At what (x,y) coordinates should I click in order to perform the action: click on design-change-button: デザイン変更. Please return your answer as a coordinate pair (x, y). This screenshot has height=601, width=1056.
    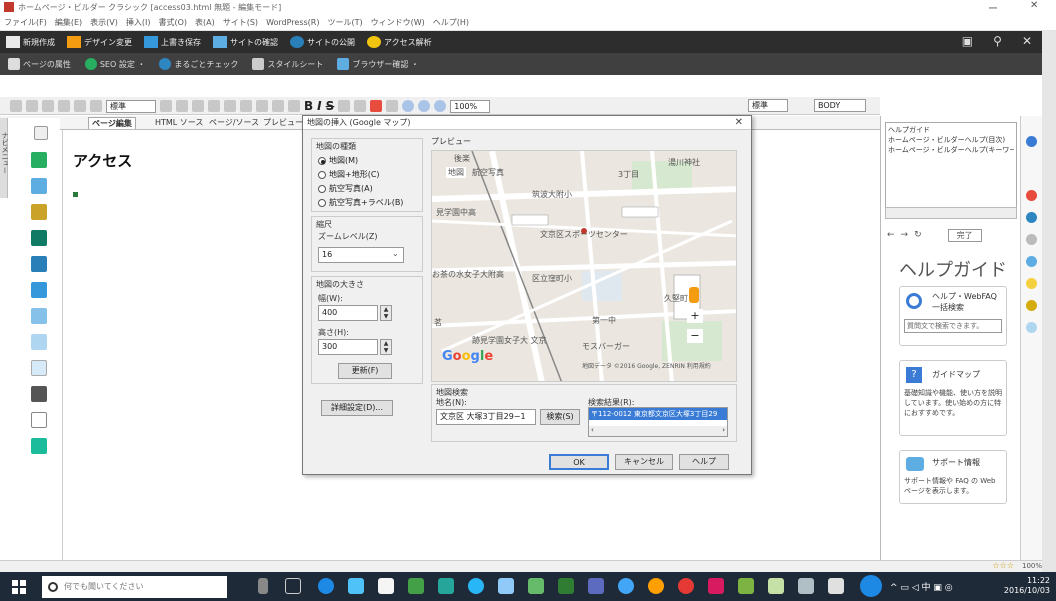
    Looking at the image, I should click on (99, 42).